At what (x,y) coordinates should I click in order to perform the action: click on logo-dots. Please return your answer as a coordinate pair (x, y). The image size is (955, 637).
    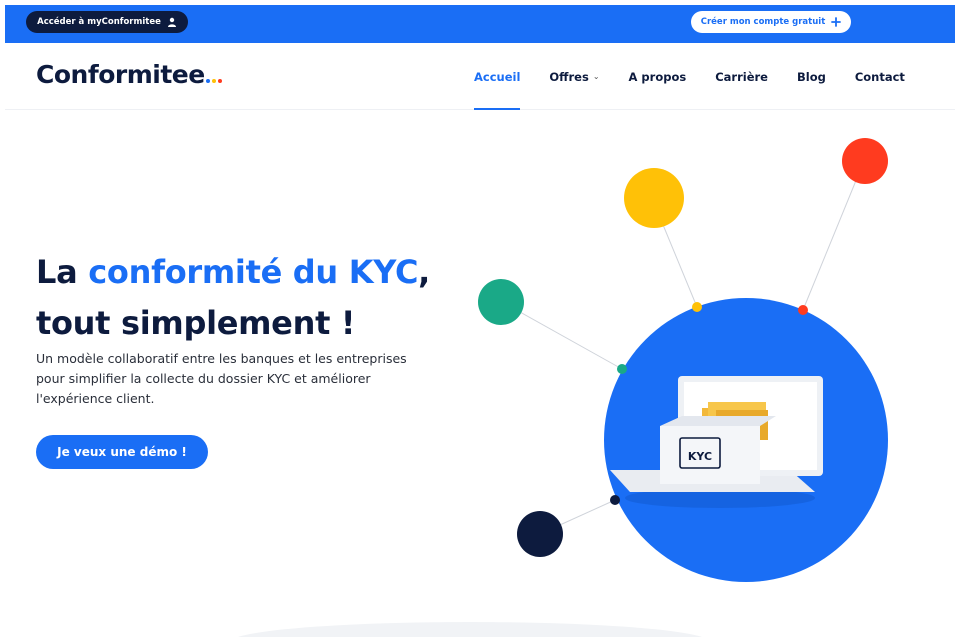
    Looking at the image, I should click on (213, 80).